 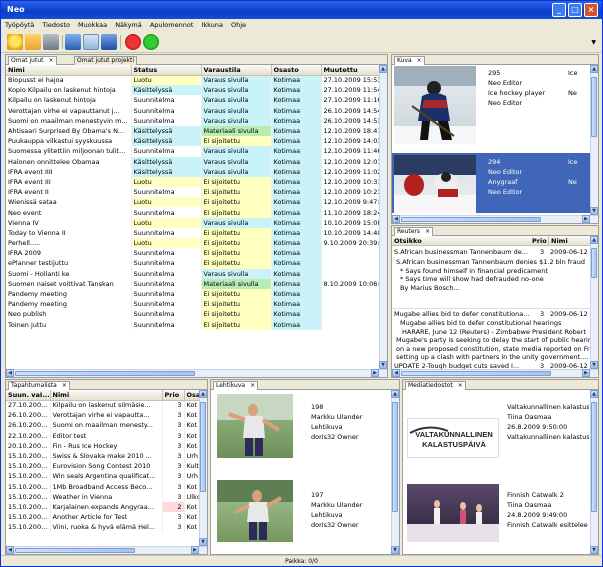 What do you see at coordinates (559, 10) in the screenshot?
I see `minimize-button: _` at bounding box center [559, 10].